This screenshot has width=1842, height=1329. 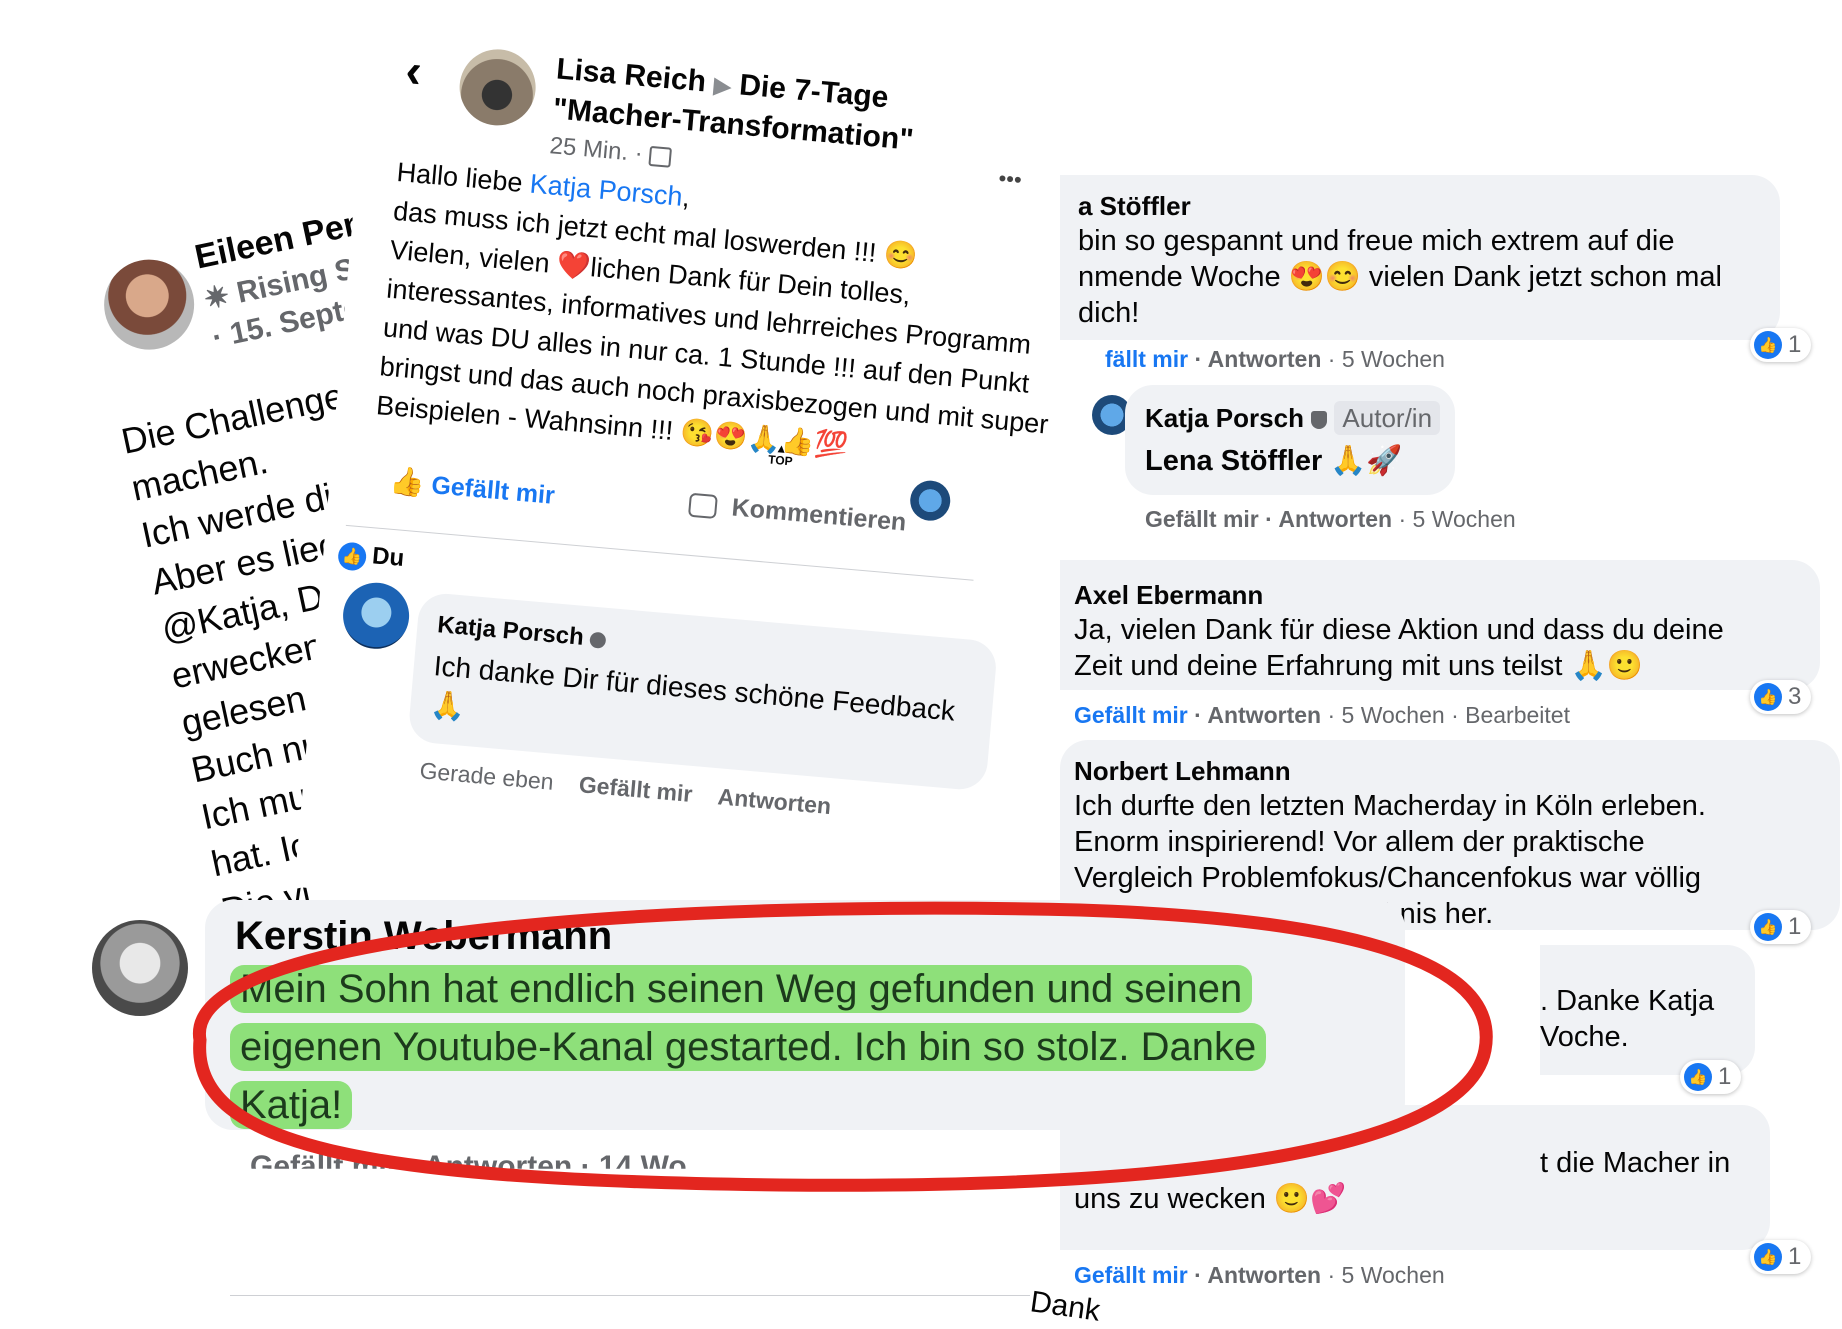 What do you see at coordinates (660, 156) in the screenshot?
I see `group-privacy-icon` at bounding box center [660, 156].